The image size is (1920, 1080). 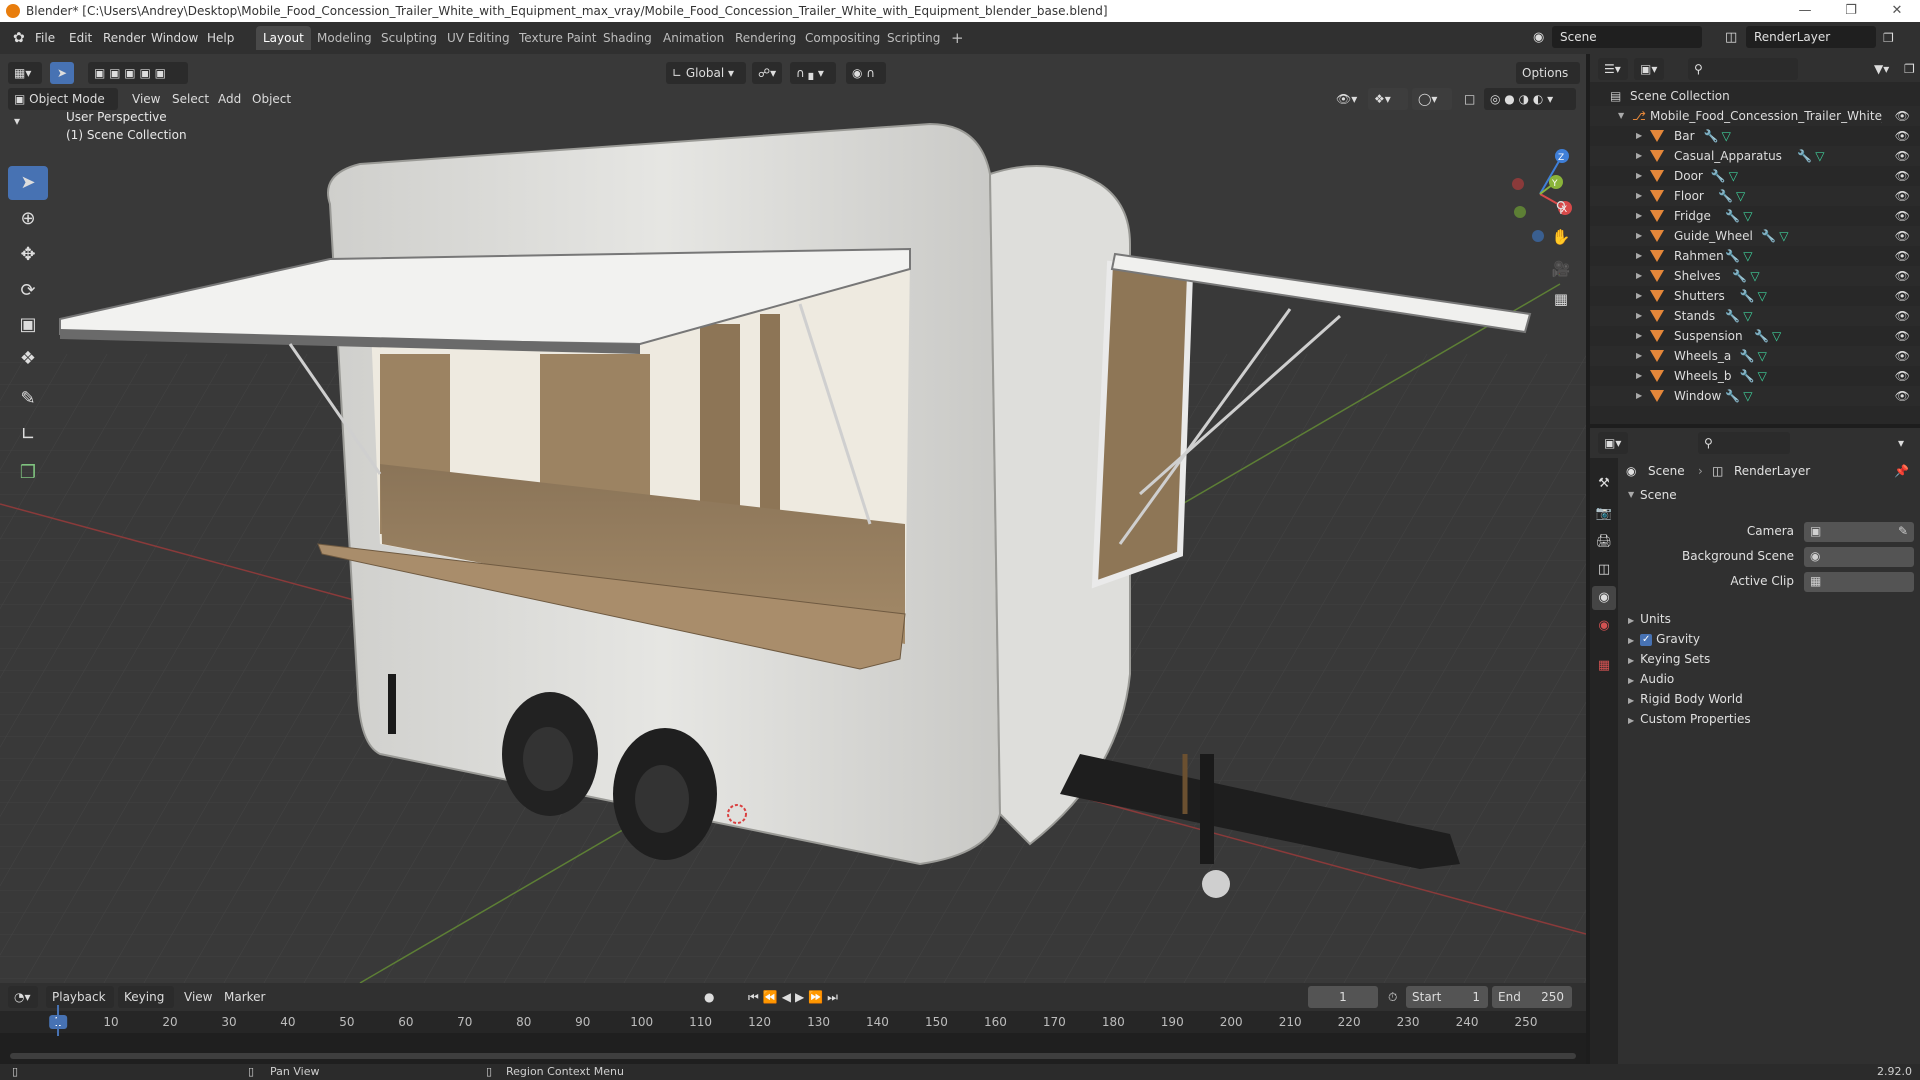 I want to click on tab-layout: Layout, so click(x=283, y=38).